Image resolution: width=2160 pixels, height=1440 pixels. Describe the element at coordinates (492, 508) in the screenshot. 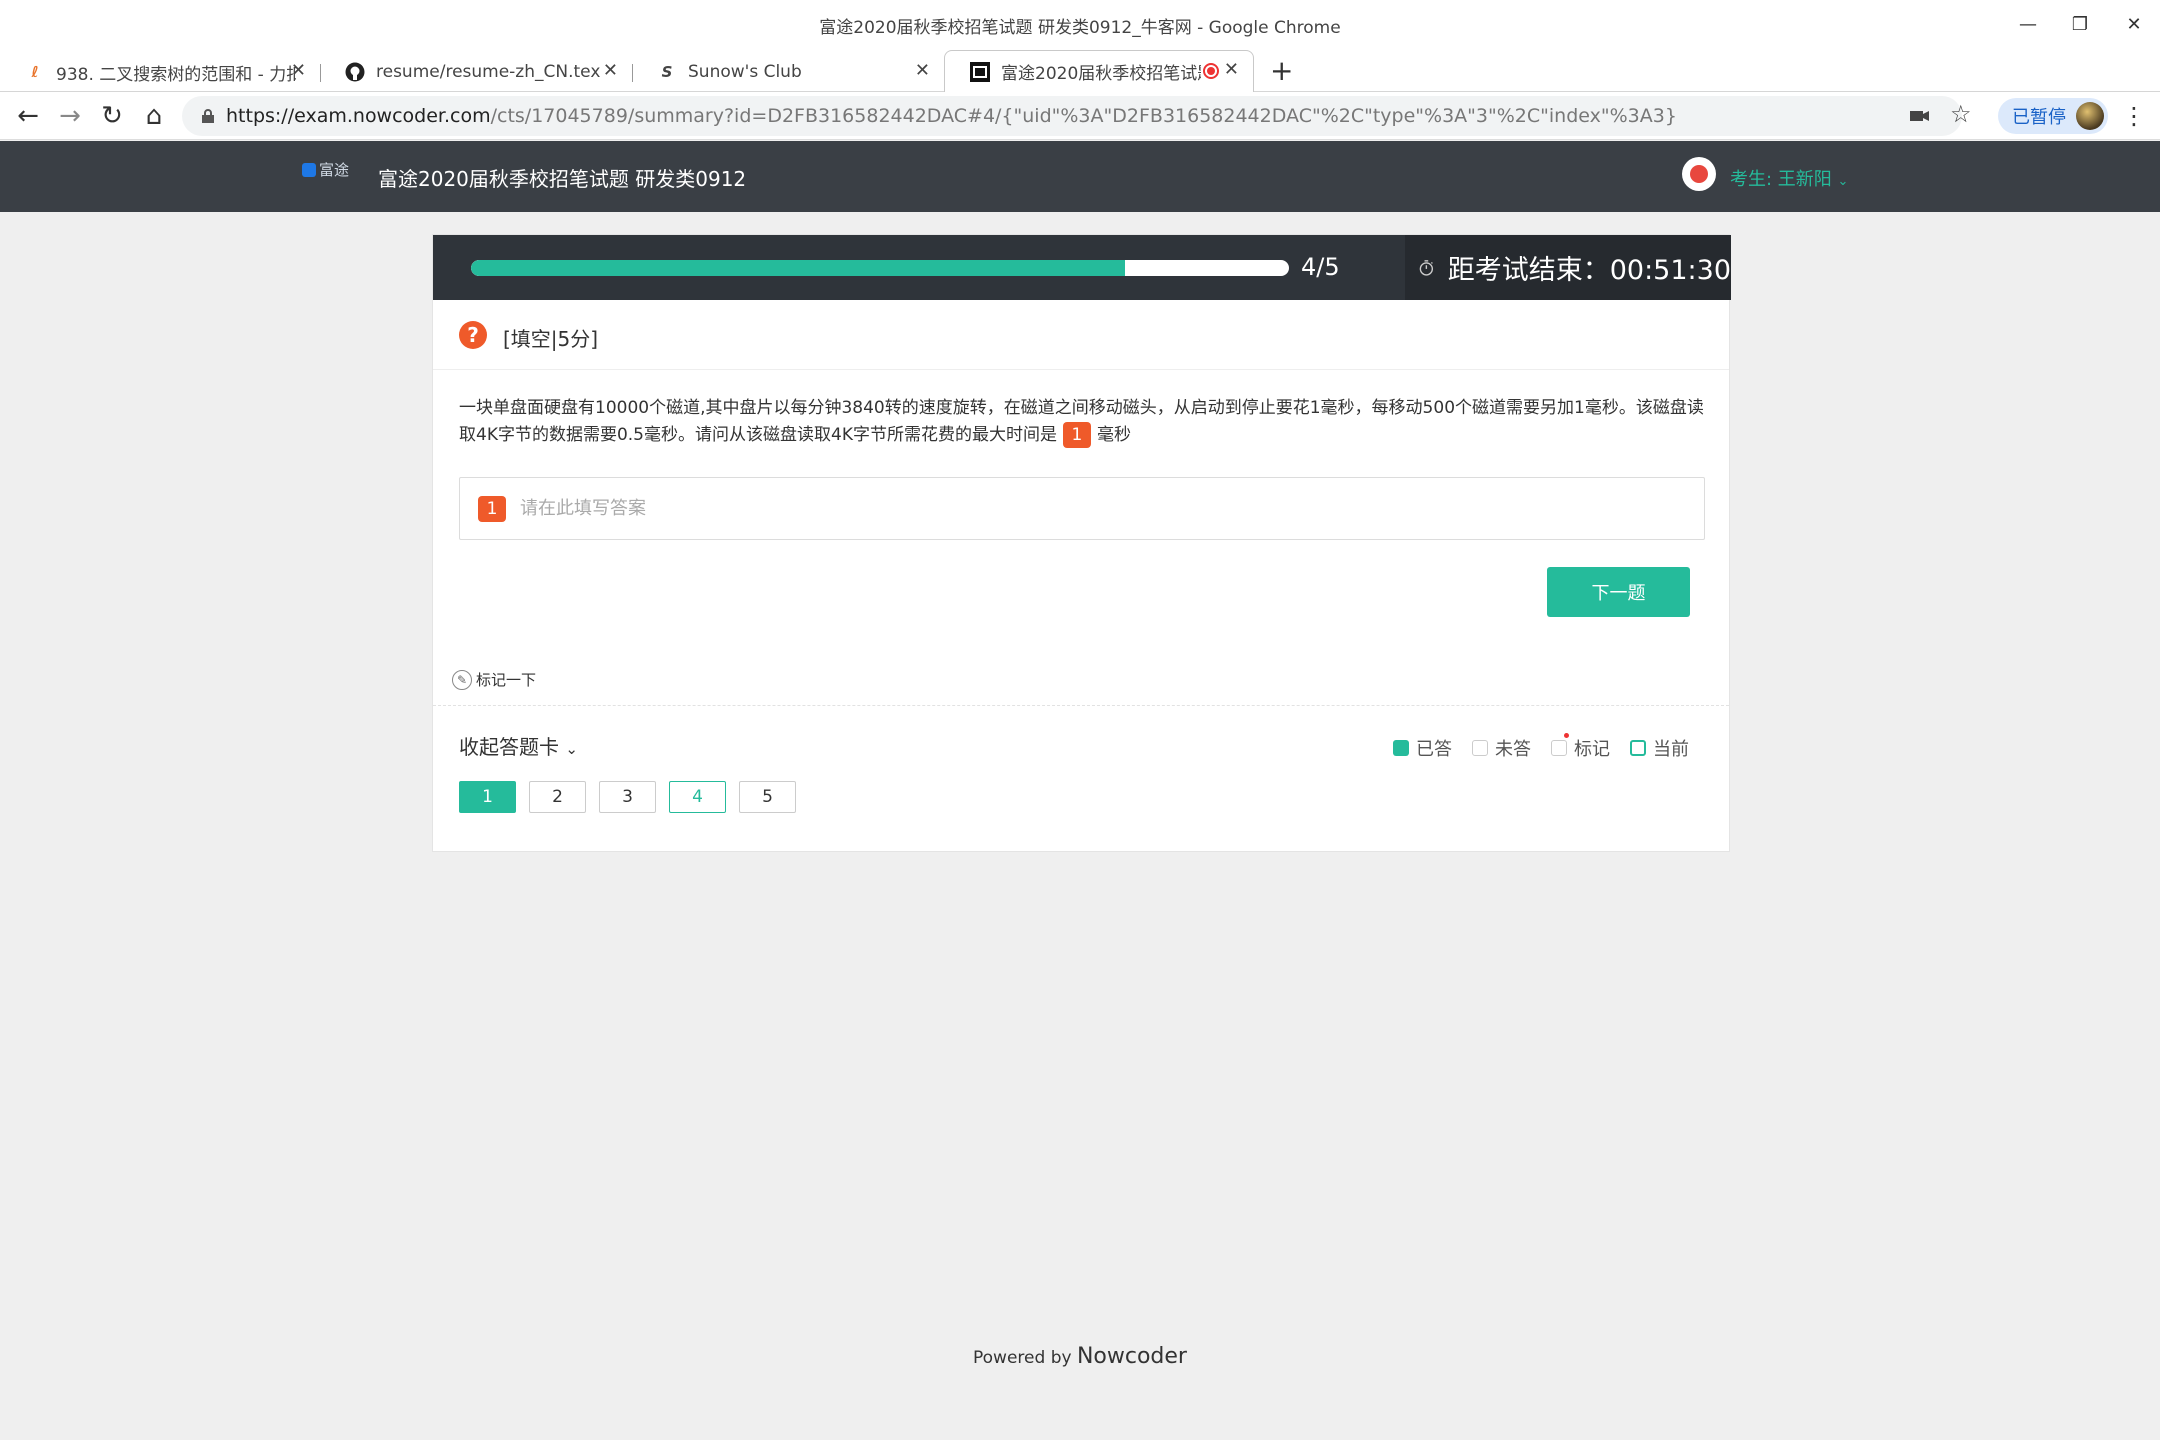

I see `answer-blank-badge: 1` at that location.